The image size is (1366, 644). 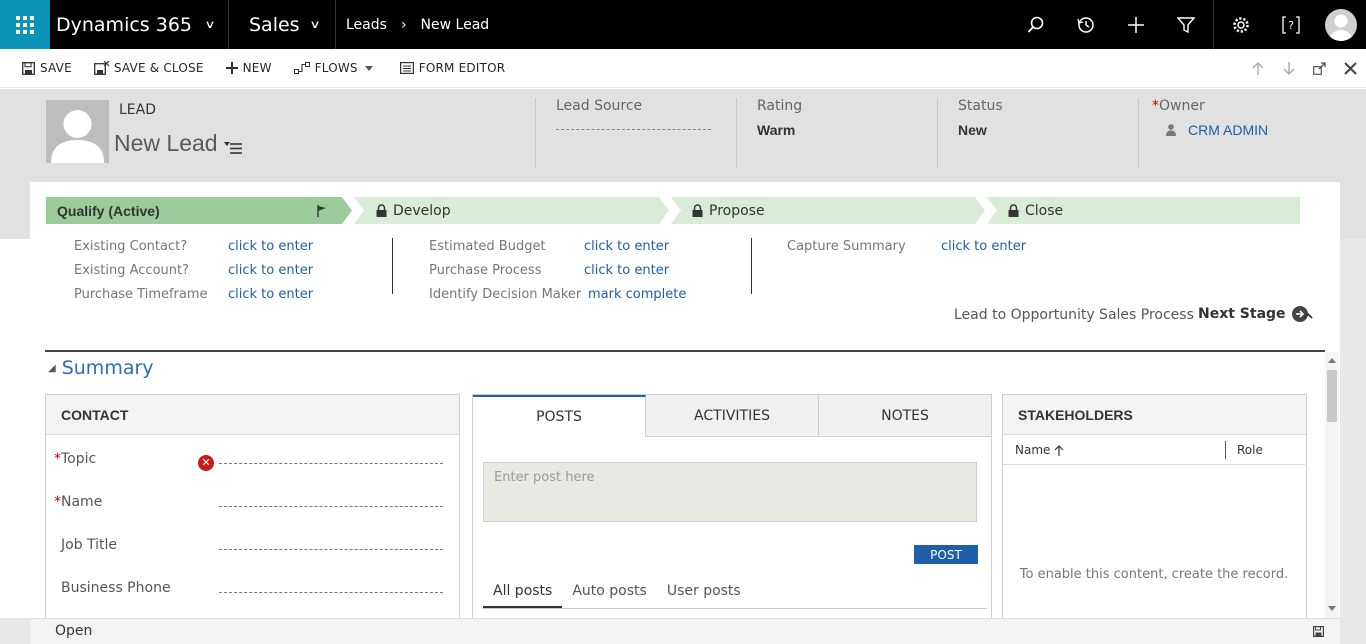 I want to click on steps-divider, so click(x=392, y=266).